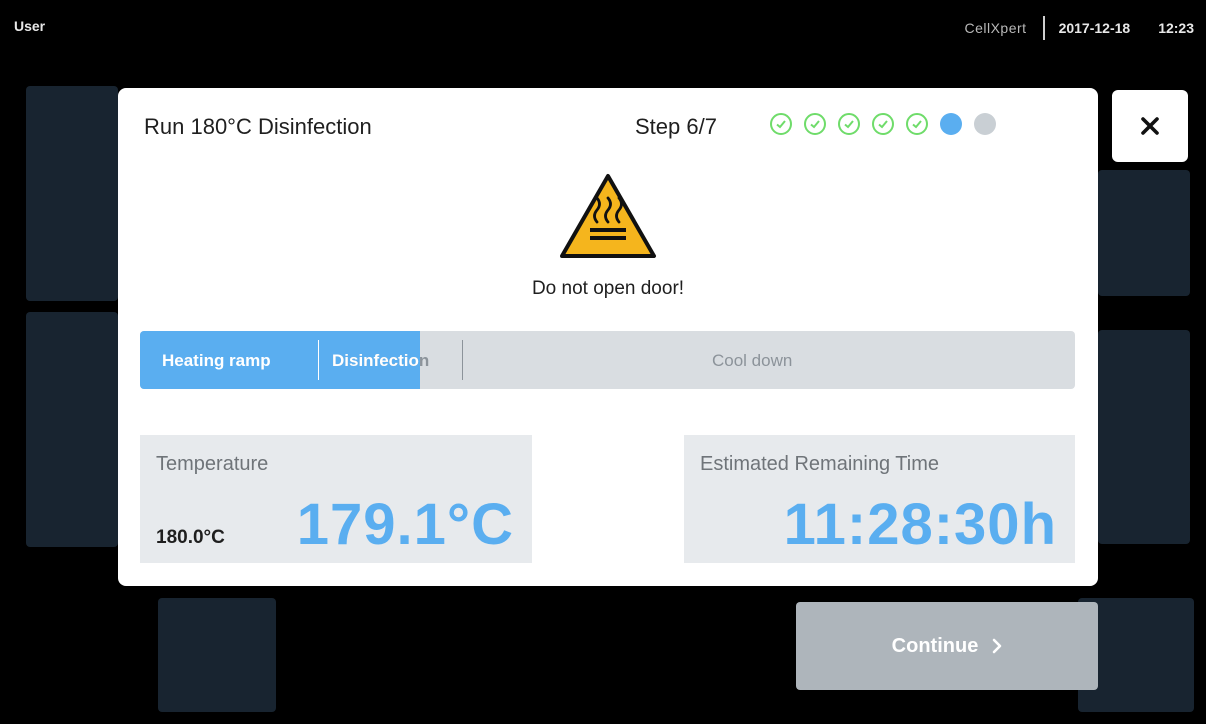 This screenshot has height=724, width=1206. What do you see at coordinates (608, 216) in the screenshot?
I see `hot-surface-warning-icon` at bounding box center [608, 216].